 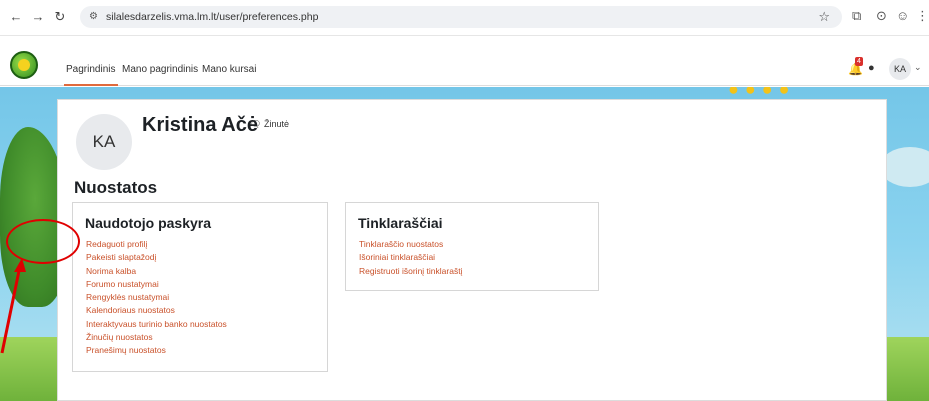 I want to click on page-title: Nuostatos, so click(x=116, y=187).